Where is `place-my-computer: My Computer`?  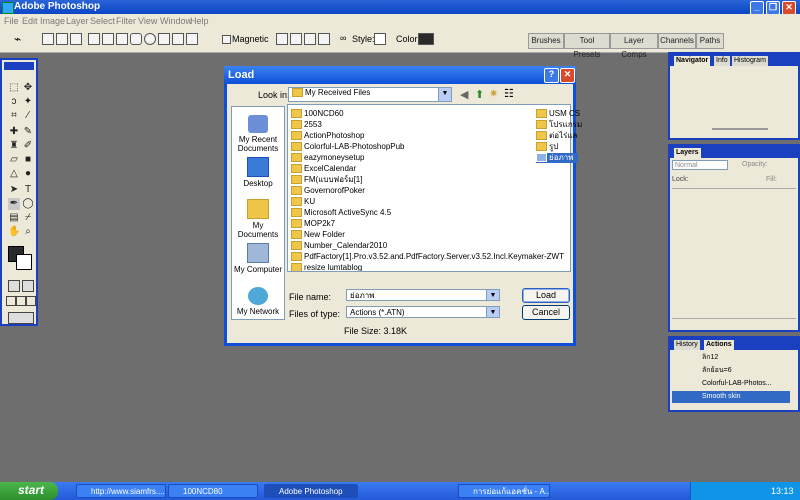 place-my-computer: My Computer is located at coordinates (258, 258).